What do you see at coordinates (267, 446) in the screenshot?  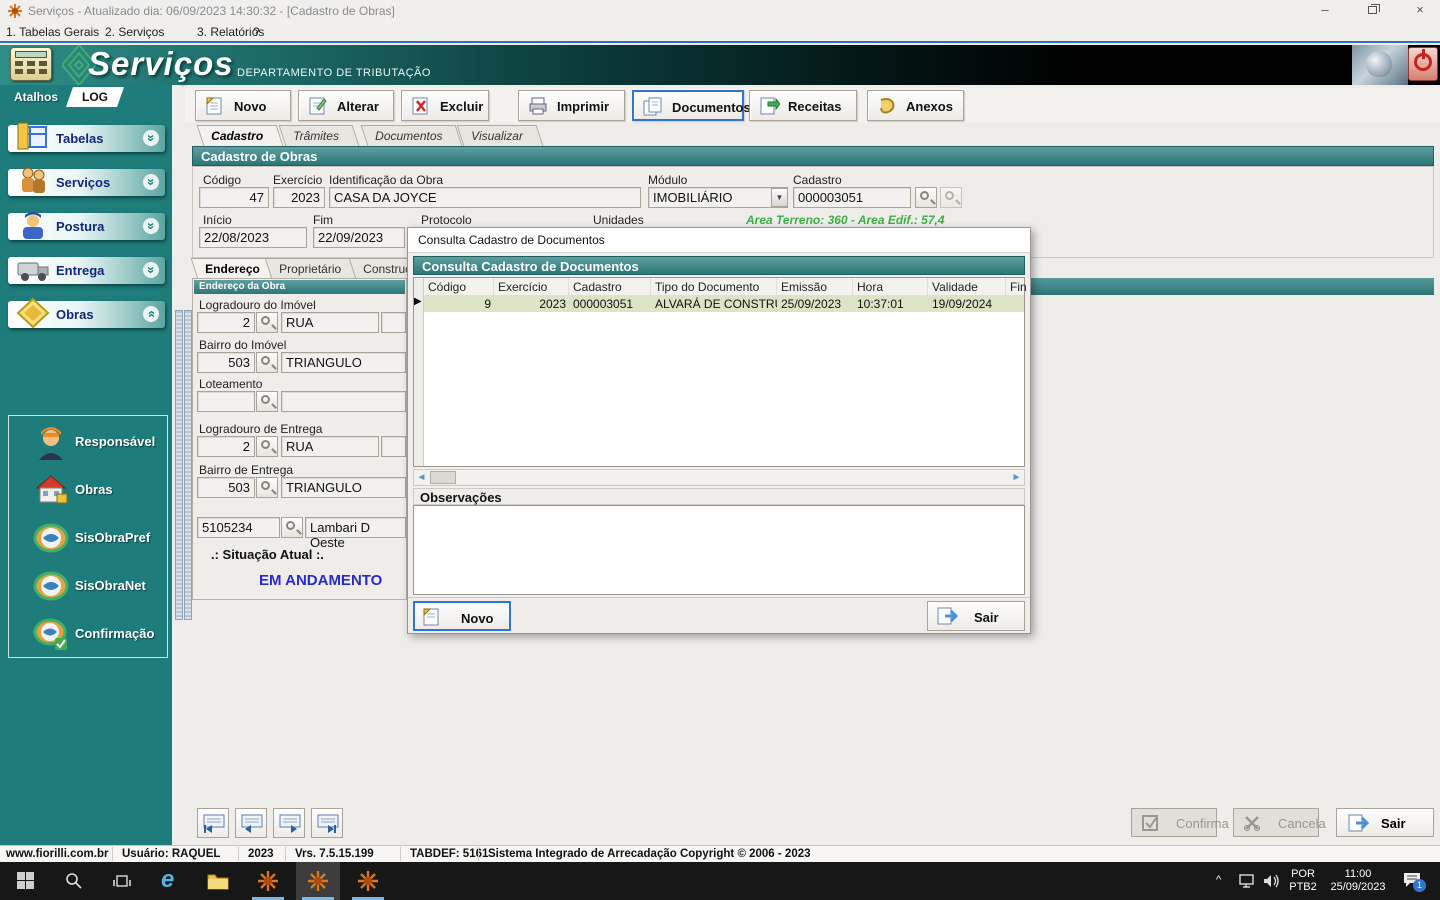 I see `logradouro-entrega-search` at bounding box center [267, 446].